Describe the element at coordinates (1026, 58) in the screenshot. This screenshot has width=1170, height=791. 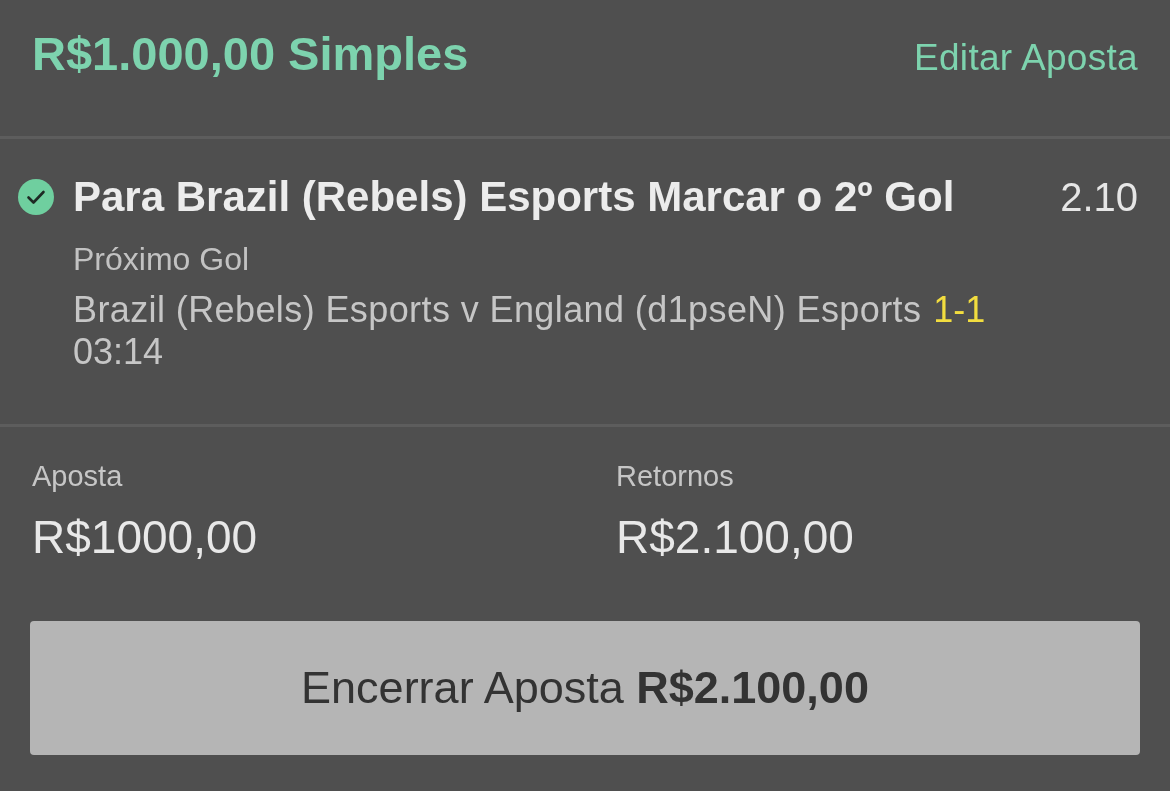
I see `edit-bet-link: Editar Aposta` at that location.